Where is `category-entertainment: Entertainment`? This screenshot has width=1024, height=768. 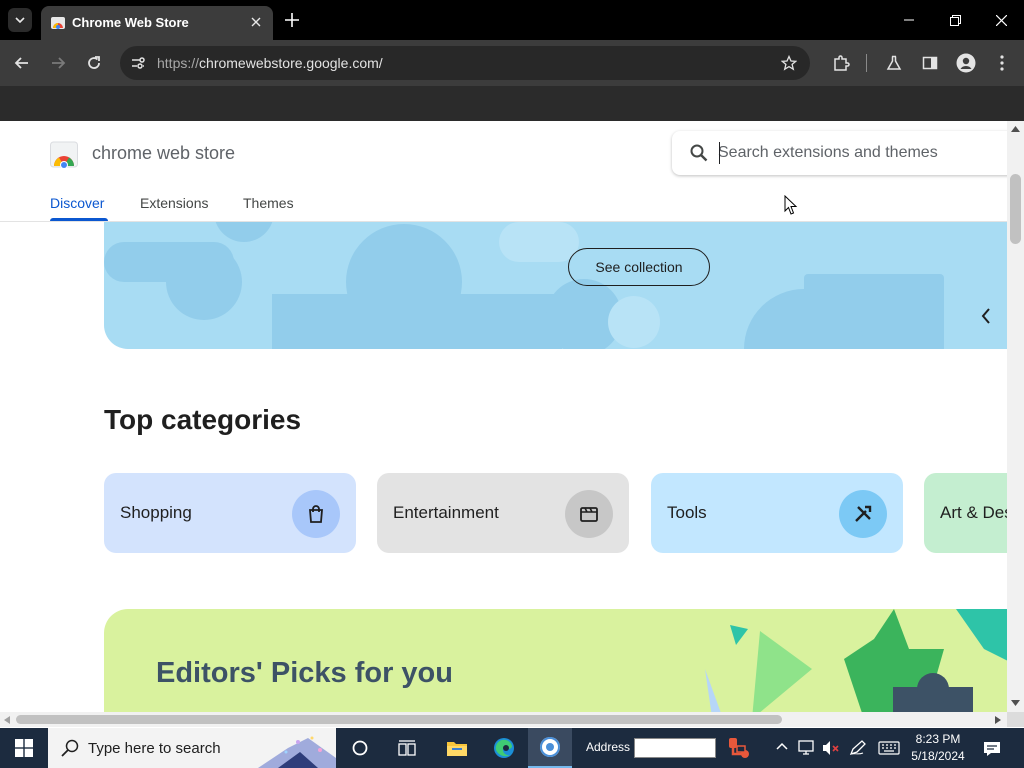
category-entertainment: Entertainment is located at coordinates (503, 513).